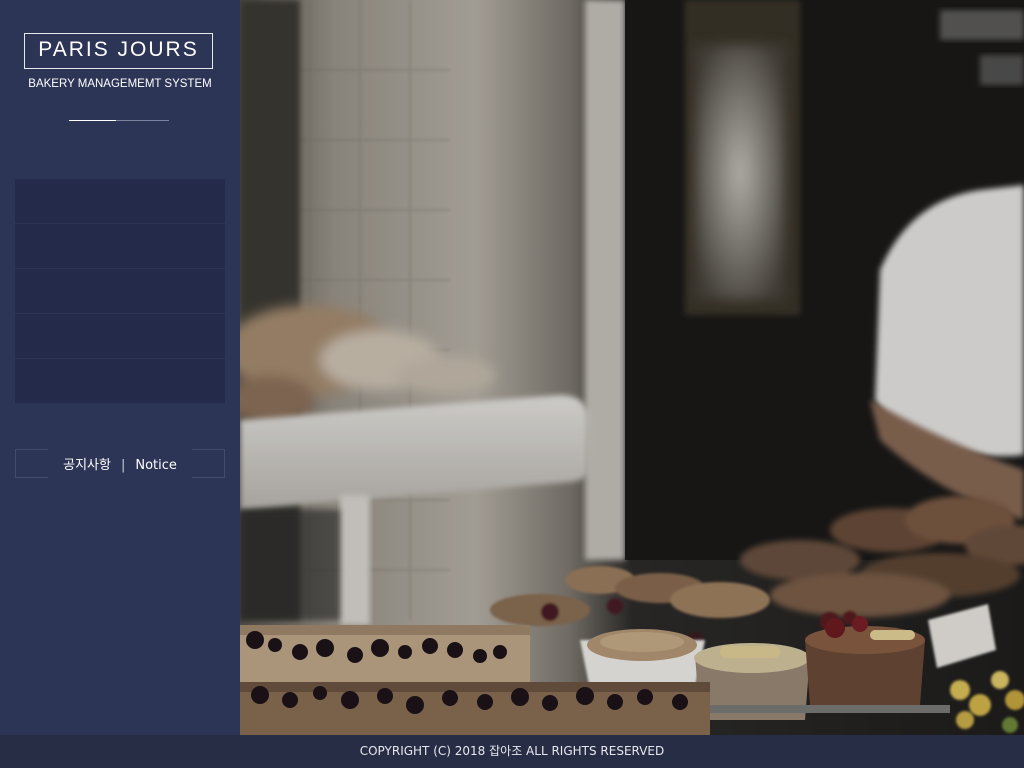 The width and height of the screenshot is (1024, 768). What do you see at coordinates (92, 120) in the screenshot?
I see `divider-active-indicator` at bounding box center [92, 120].